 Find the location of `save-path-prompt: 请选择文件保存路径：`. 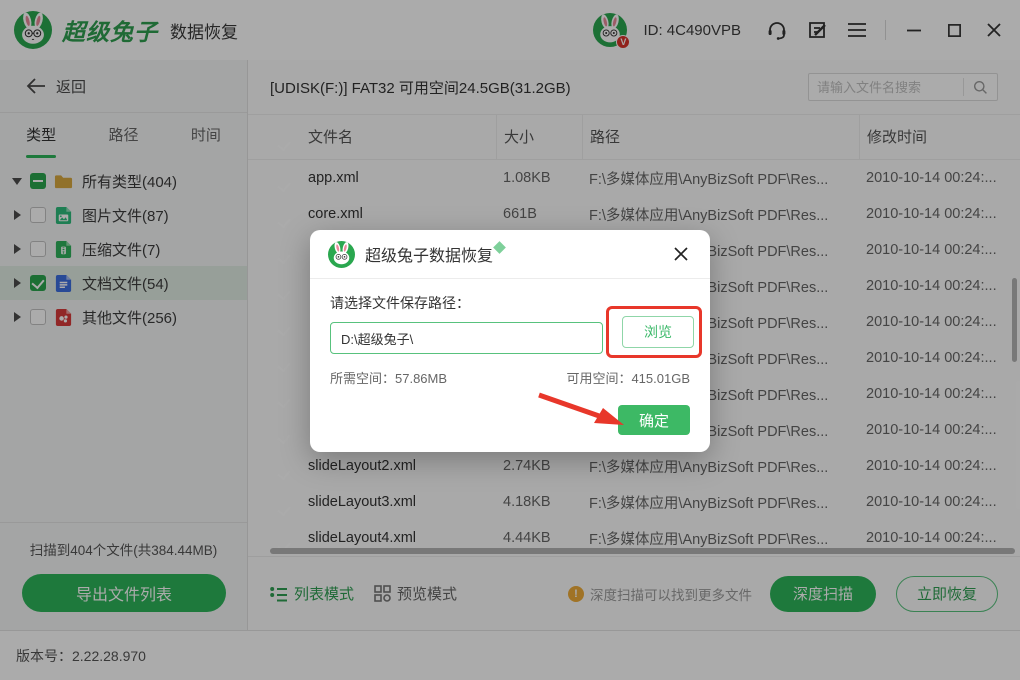

save-path-prompt: 请选择文件保存路径： is located at coordinates (400, 303).